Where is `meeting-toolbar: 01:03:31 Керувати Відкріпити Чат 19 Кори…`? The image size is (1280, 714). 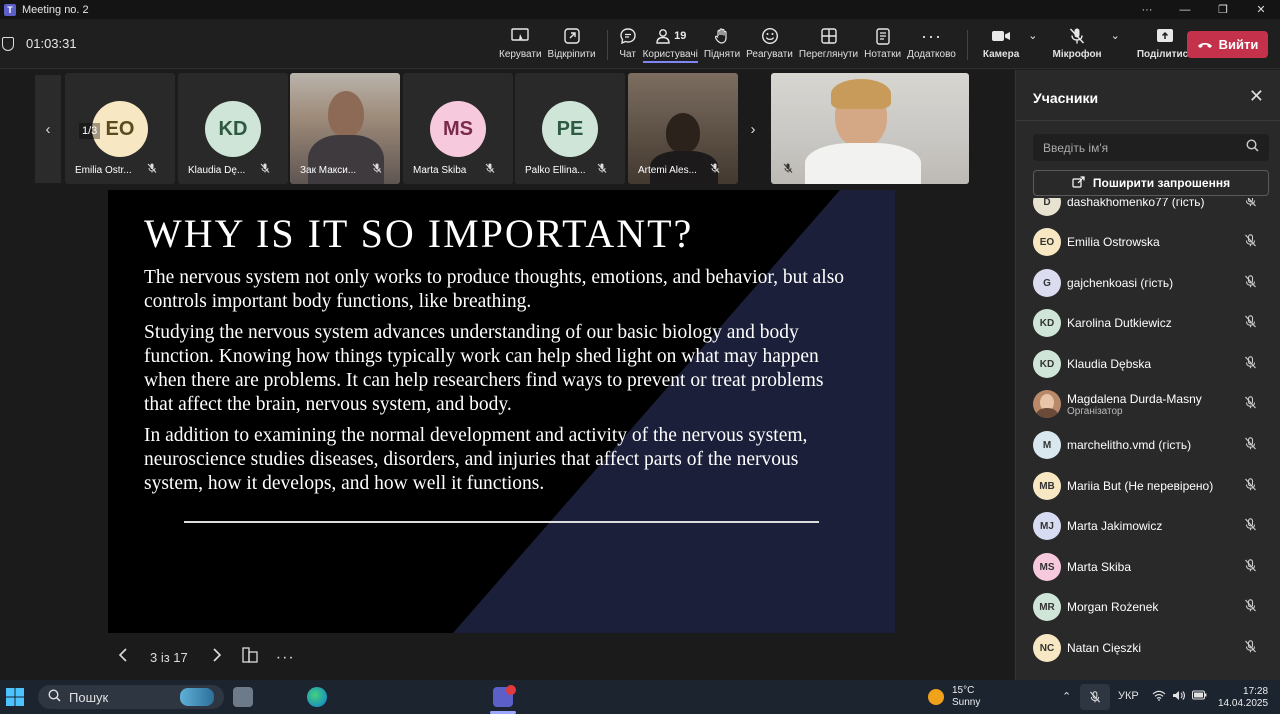 meeting-toolbar: 01:03:31 Керувати Відкріпити Чат 19 Кори… is located at coordinates (640, 44).